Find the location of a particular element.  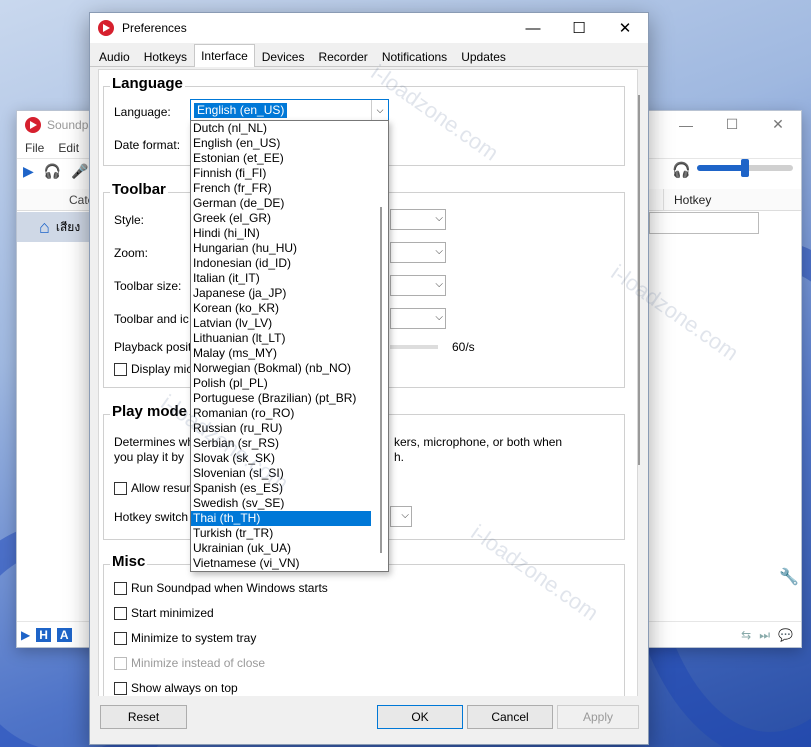

minimize-to-tray-checkbox: Minimize to system tray is located at coordinates (185, 638).